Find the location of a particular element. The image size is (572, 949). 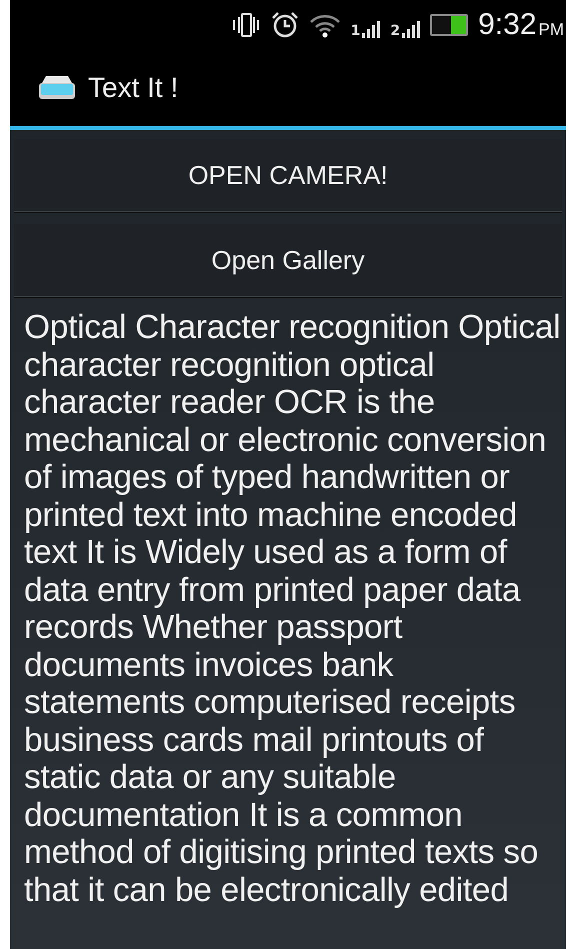

clock-time: 9:32 is located at coordinates (507, 25).